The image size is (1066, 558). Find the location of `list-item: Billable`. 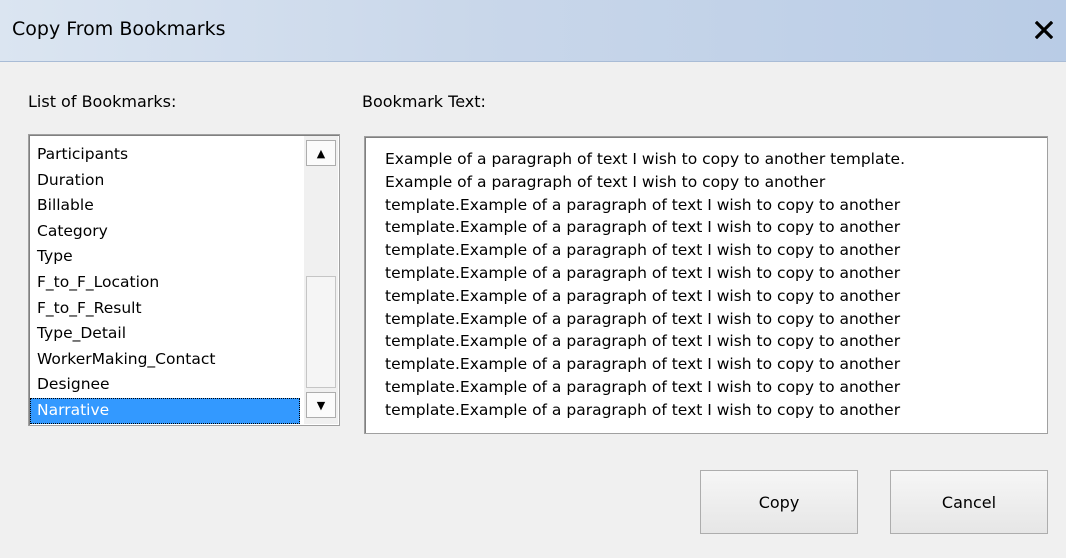

list-item: Billable is located at coordinates (165, 206).